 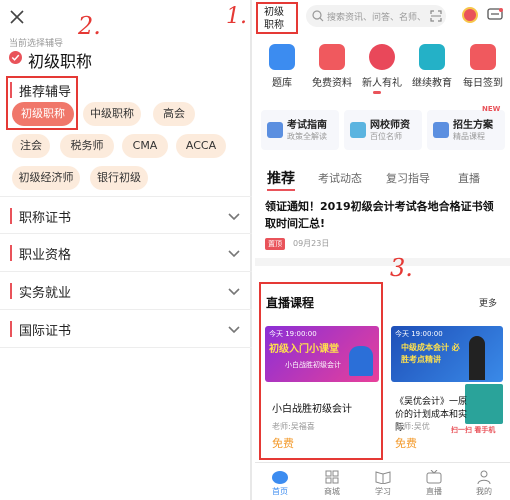 I want to click on feature-exam-guide: 考试指南 政策全解读, so click(x=300, y=130).